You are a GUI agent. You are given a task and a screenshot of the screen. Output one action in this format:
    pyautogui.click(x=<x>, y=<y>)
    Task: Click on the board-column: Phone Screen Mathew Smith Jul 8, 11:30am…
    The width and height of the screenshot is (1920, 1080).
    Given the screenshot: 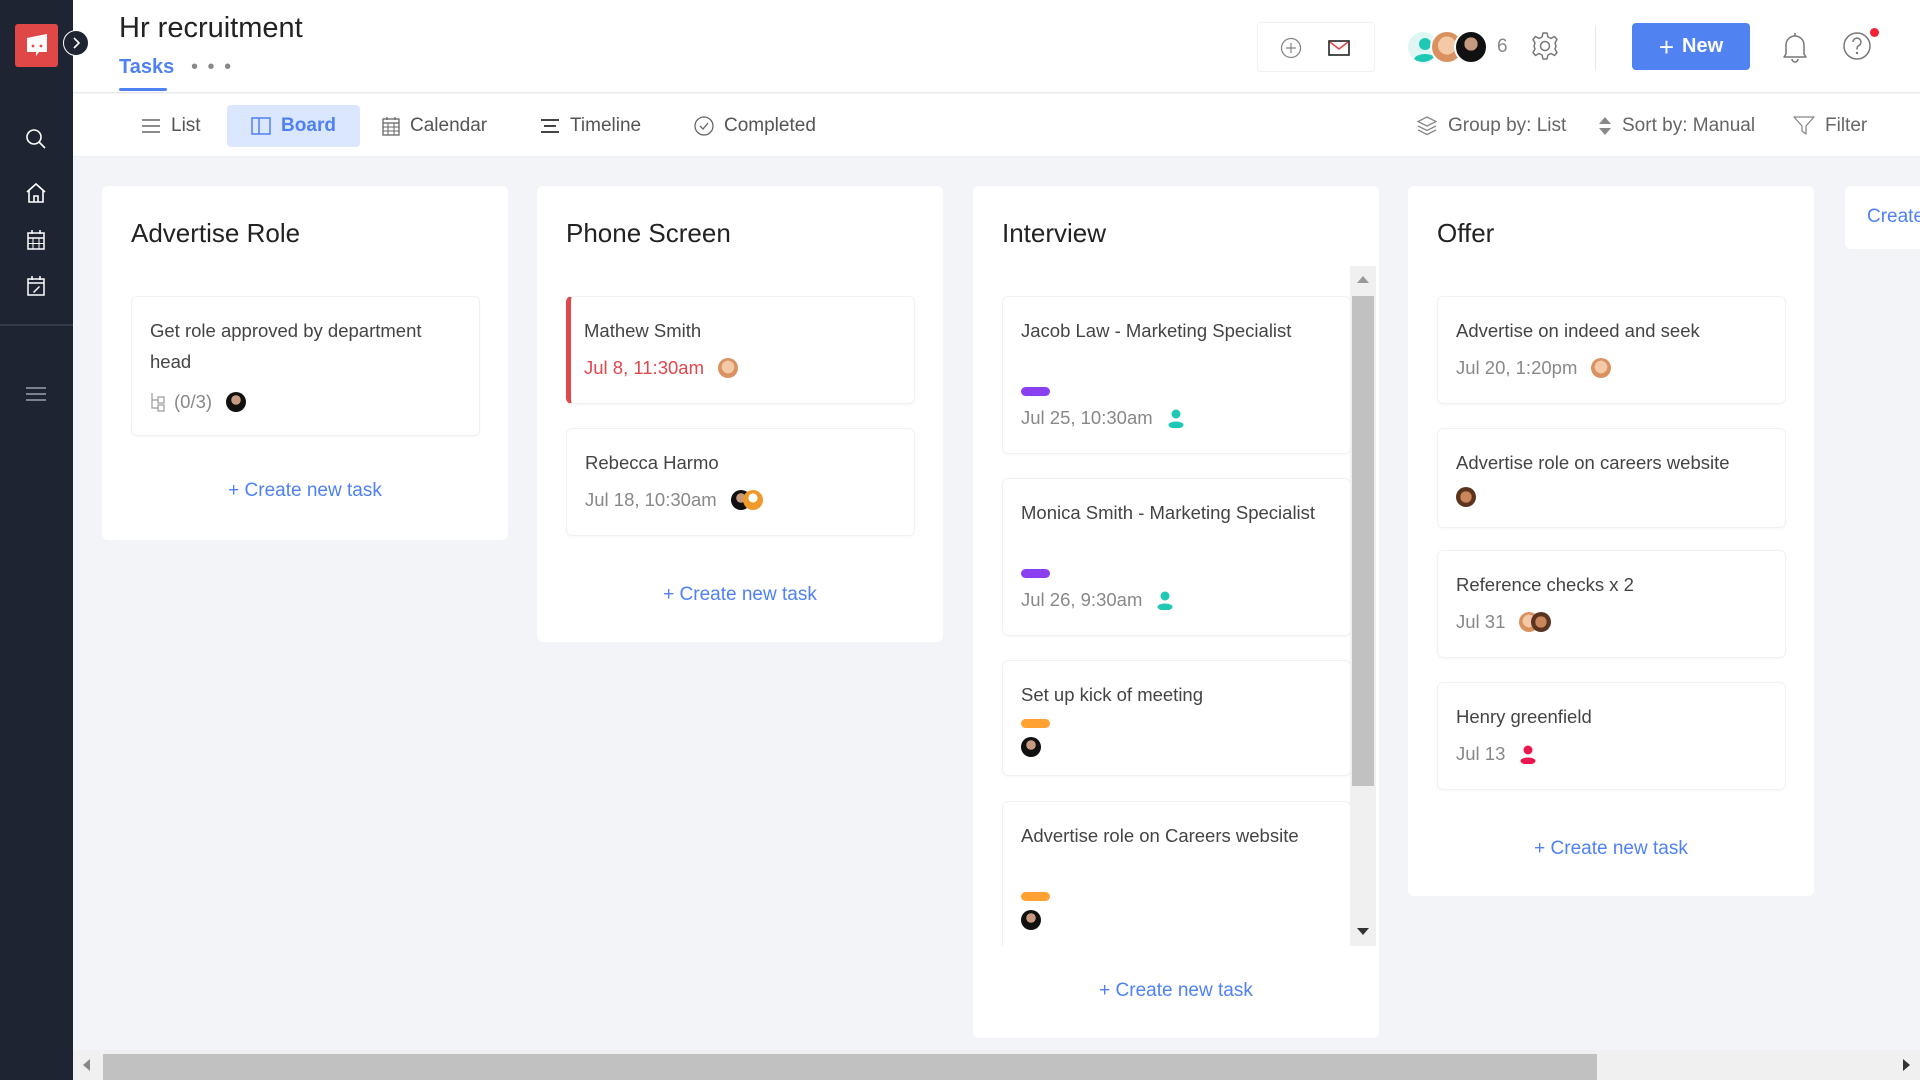 What is the action you would take?
    pyautogui.click(x=740, y=414)
    